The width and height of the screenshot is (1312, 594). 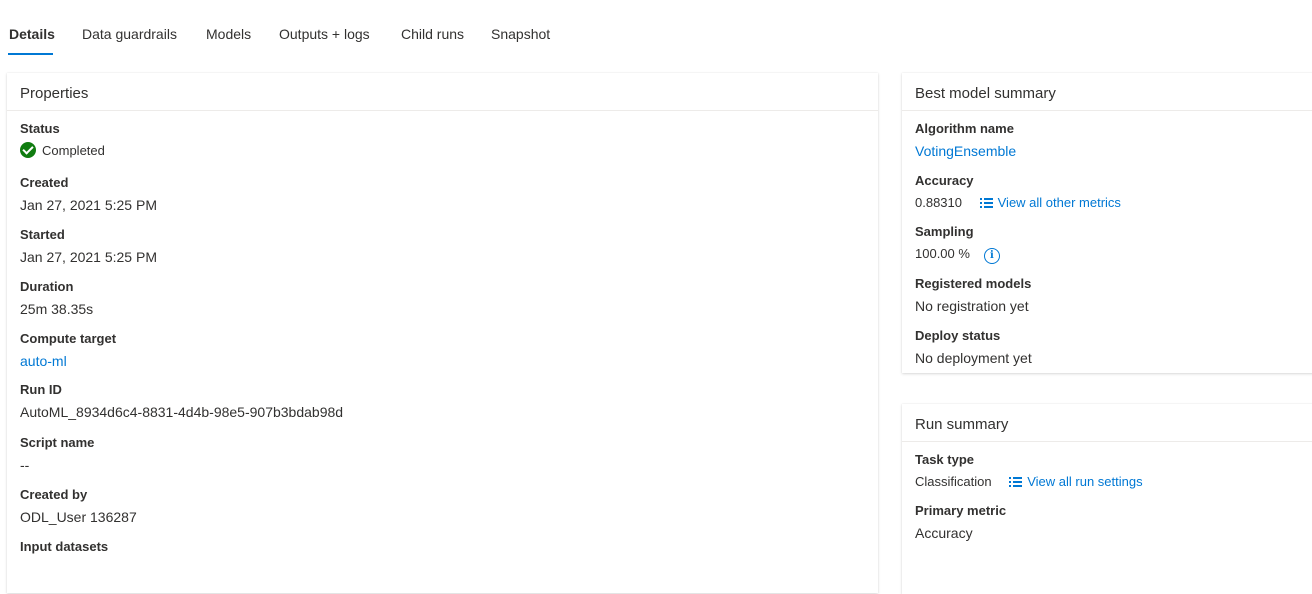 What do you see at coordinates (88, 247) in the screenshot?
I see `started-property: Started Jan 27, 2021 5:25 PM` at bounding box center [88, 247].